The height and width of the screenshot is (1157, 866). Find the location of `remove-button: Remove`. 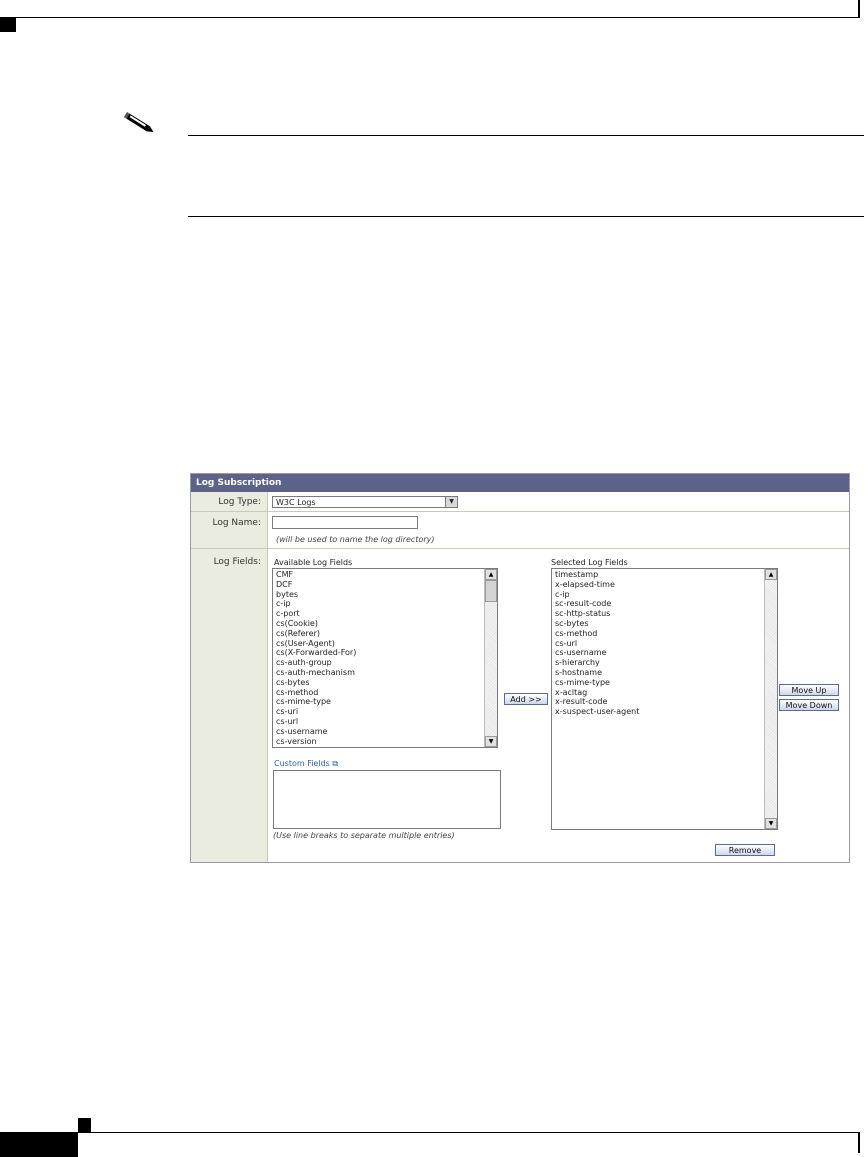

remove-button: Remove is located at coordinates (745, 850).